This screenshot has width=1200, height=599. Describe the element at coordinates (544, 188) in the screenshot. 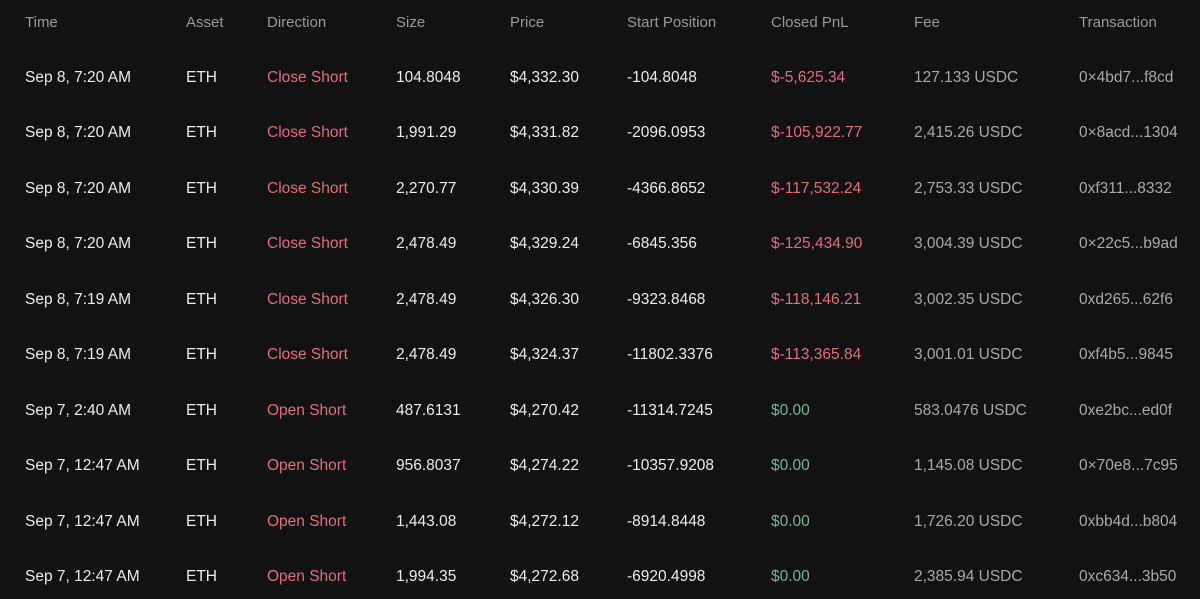

I see `cell-price: $4,330.39` at that location.